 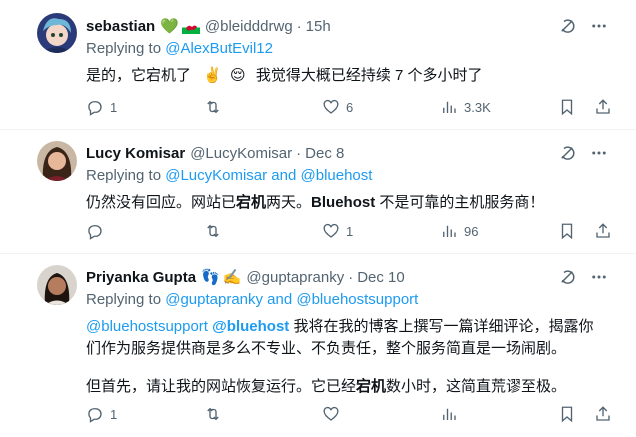 What do you see at coordinates (161, 202) in the screenshot?
I see `tweet-text-part: 仍然没有回应。网站已` at bounding box center [161, 202].